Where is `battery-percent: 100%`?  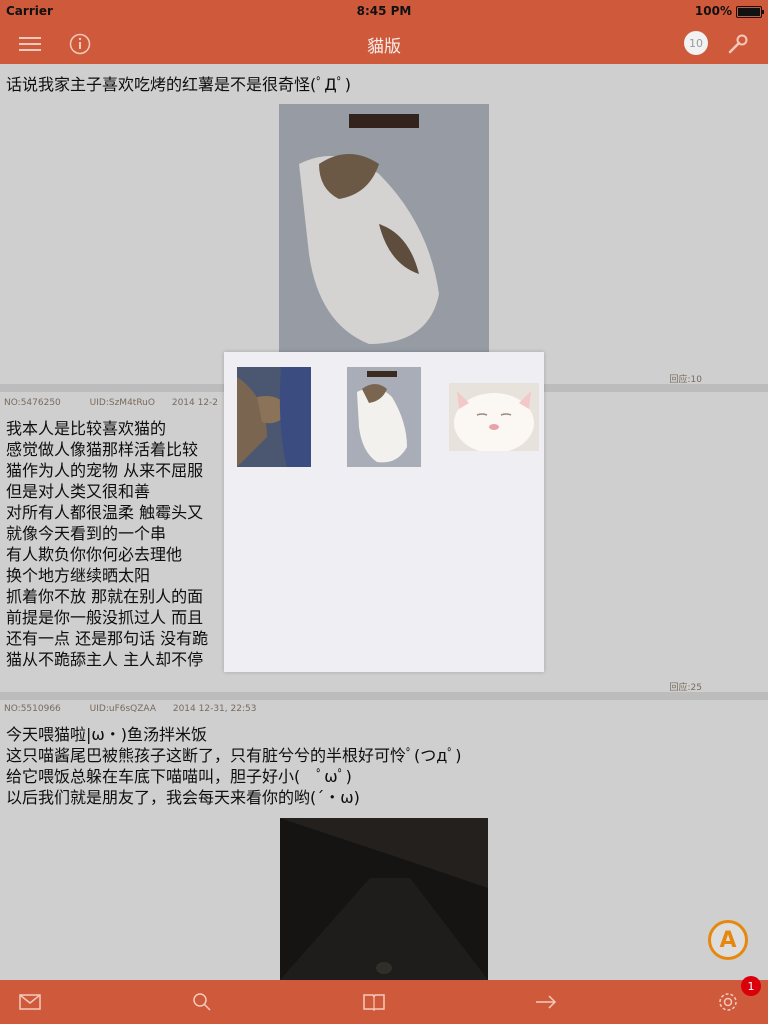 battery-percent: 100% is located at coordinates (713, 11).